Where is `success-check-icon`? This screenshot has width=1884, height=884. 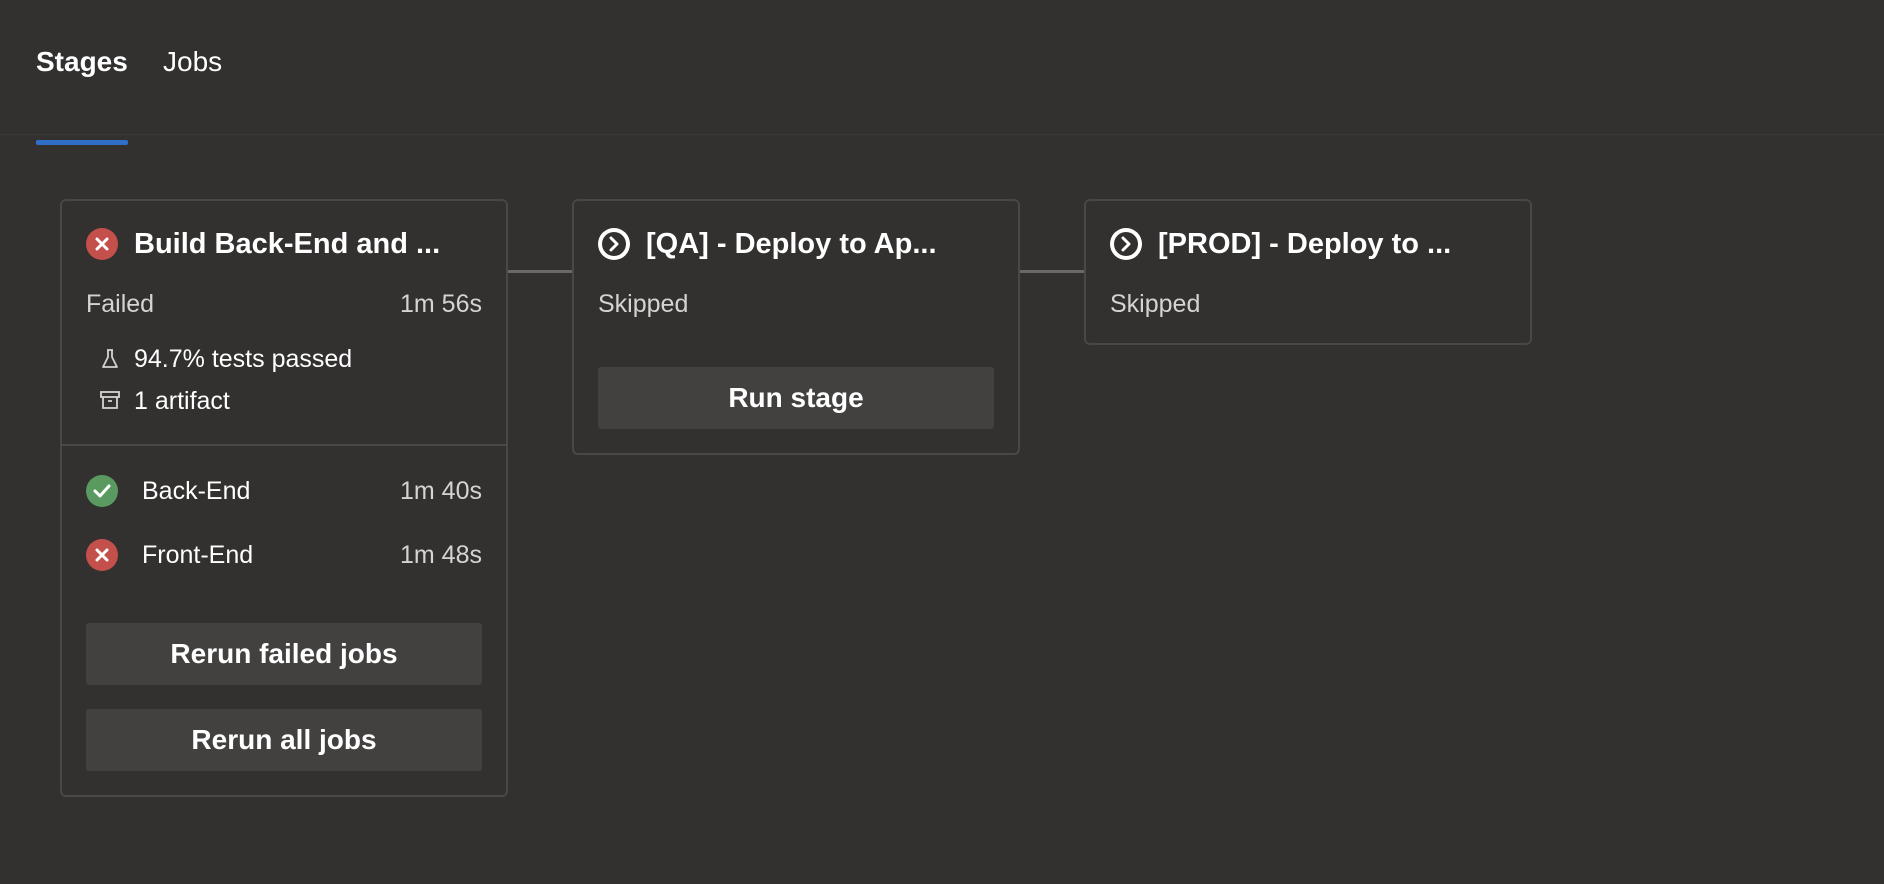 success-check-icon is located at coordinates (102, 491).